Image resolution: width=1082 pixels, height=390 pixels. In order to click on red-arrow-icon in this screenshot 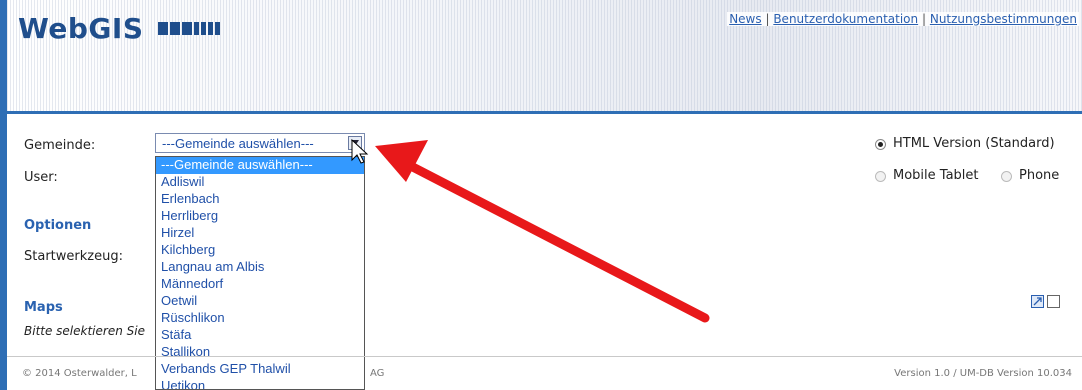, I will do `click(542, 231)`.